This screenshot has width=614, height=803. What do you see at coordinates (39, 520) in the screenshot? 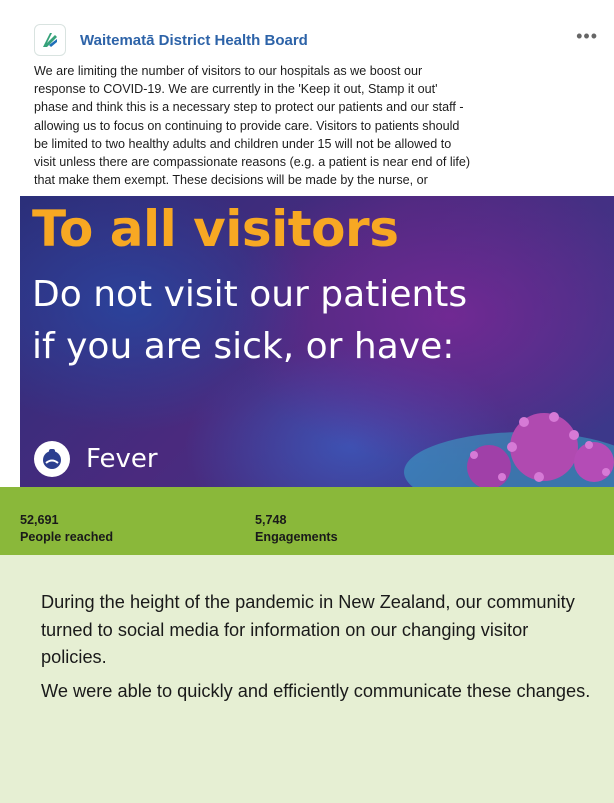
I see `people-reached-value: 52,691` at bounding box center [39, 520].